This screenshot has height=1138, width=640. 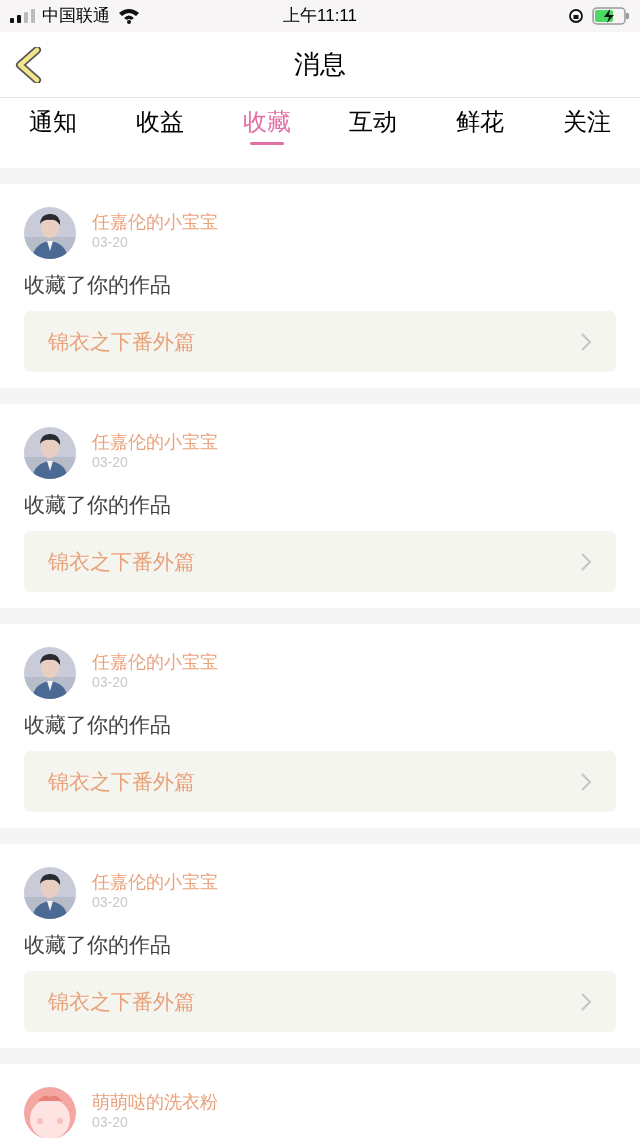 I want to click on tab: 互动, so click(x=373, y=119).